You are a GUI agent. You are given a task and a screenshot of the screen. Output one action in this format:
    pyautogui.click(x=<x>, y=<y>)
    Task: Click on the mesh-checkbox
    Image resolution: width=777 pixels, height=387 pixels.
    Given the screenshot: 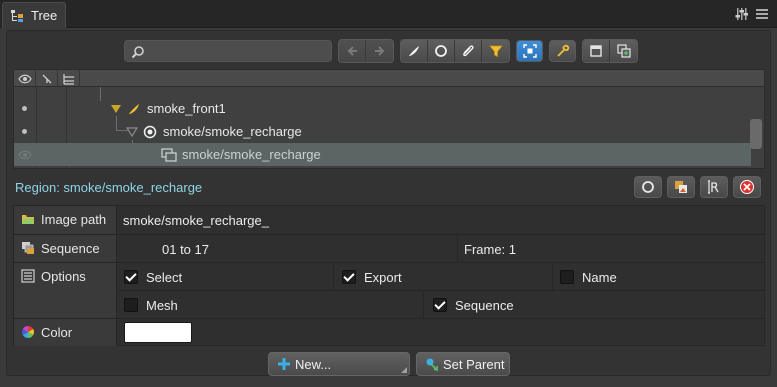 What is the action you would take?
    pyautogui.click(x=131, y=305)
    